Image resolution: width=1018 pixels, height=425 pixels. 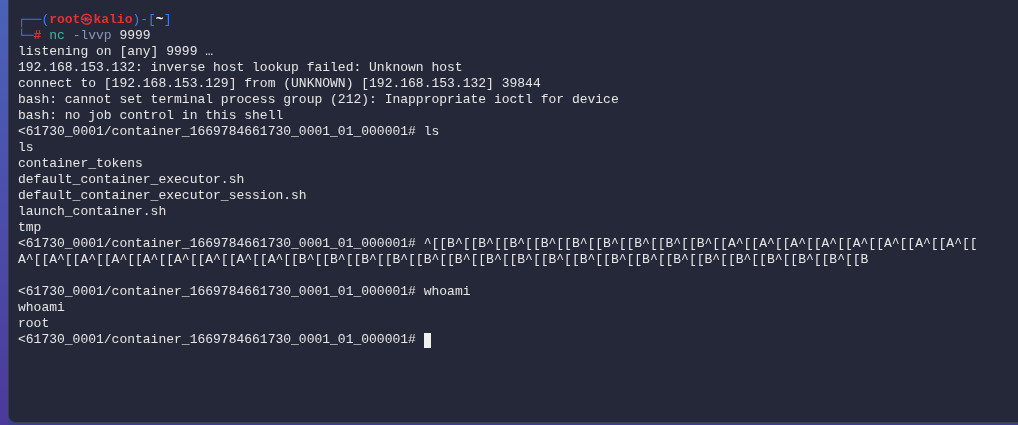 What do you see at coordinates (447, 292) in the screenshot?
I see `command-text: whoami` at bounding box center [447, 292].